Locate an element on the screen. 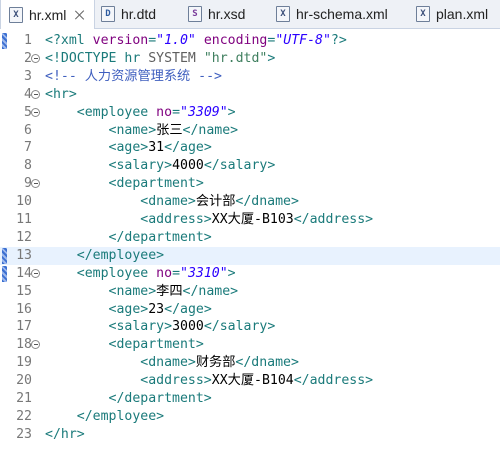 The width and height of the screenshot is (500, 449). code-line: 4 <hr> is located at coordinates (250, 95).